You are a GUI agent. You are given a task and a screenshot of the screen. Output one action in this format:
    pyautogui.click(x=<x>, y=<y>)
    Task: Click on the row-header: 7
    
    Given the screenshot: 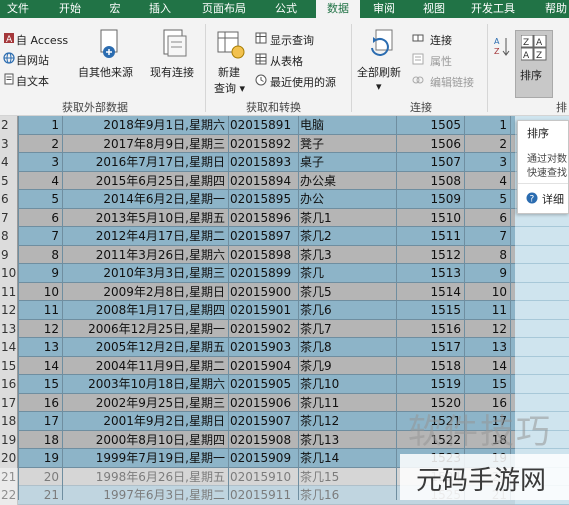 What is the action you would take?
    pyautogui.click(x=9, y=217)
    